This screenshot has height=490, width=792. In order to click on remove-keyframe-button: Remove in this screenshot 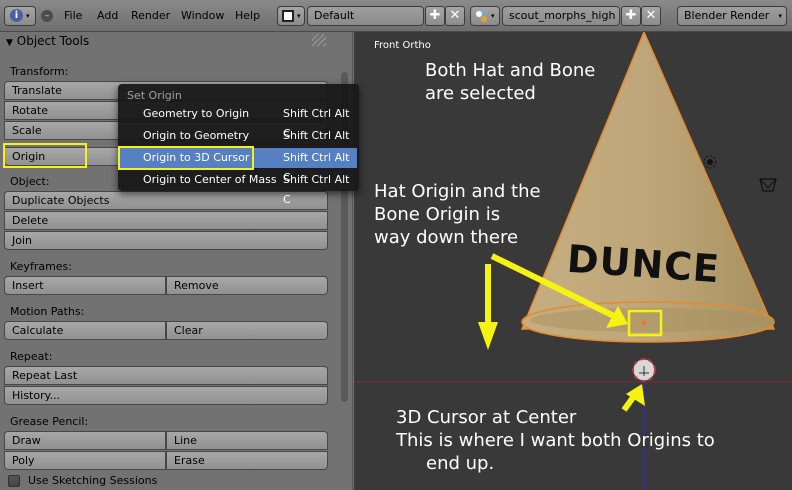, I will do `click(247, 285)`.